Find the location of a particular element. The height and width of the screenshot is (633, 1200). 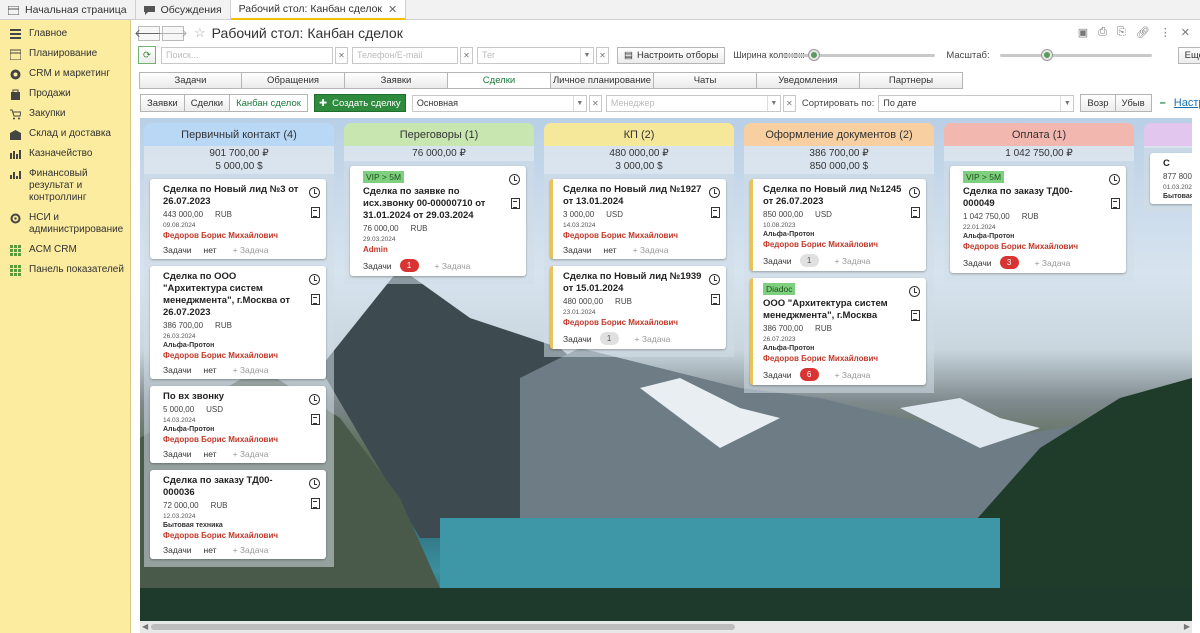

clear-tag-button: ✕ is located at coordinates (602, 55).